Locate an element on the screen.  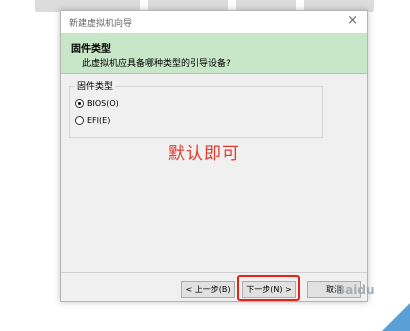
title-bar: 新建虚拟机向导 × is located at coordinates (214, 22).